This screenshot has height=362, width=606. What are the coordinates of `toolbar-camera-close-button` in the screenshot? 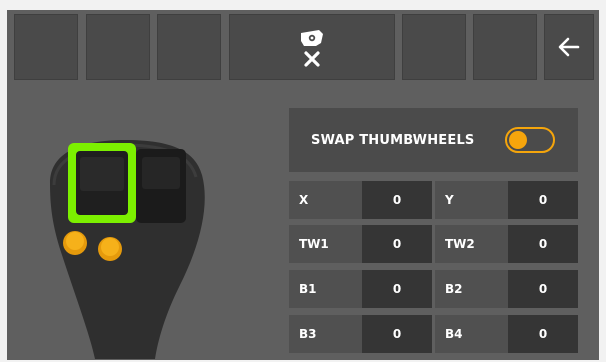 It's located at (312, 47).